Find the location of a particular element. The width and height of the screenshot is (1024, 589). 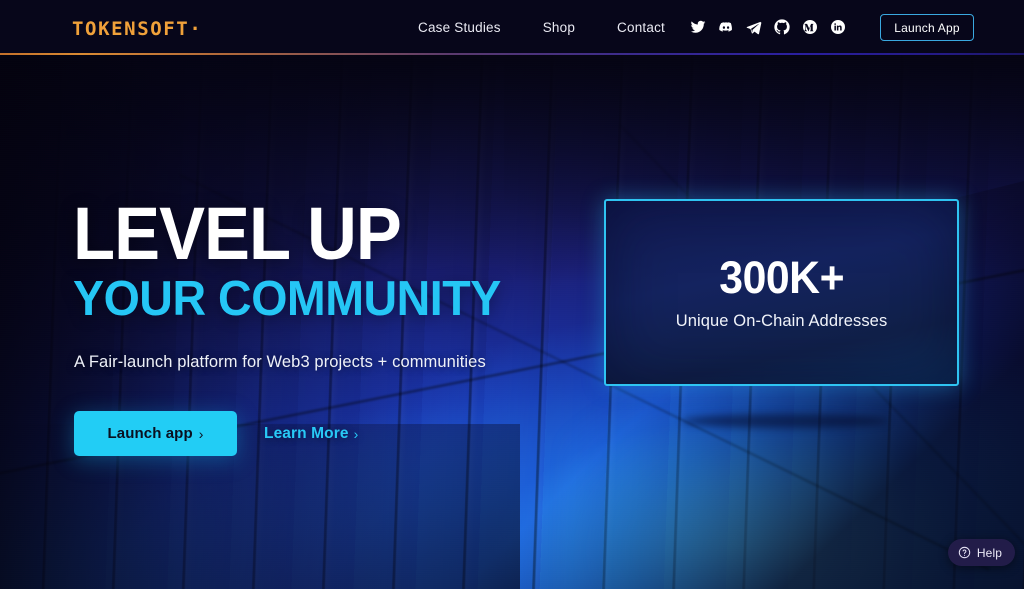

hero-launch-app-button: Launch app › is located at coordinates (155, 433).